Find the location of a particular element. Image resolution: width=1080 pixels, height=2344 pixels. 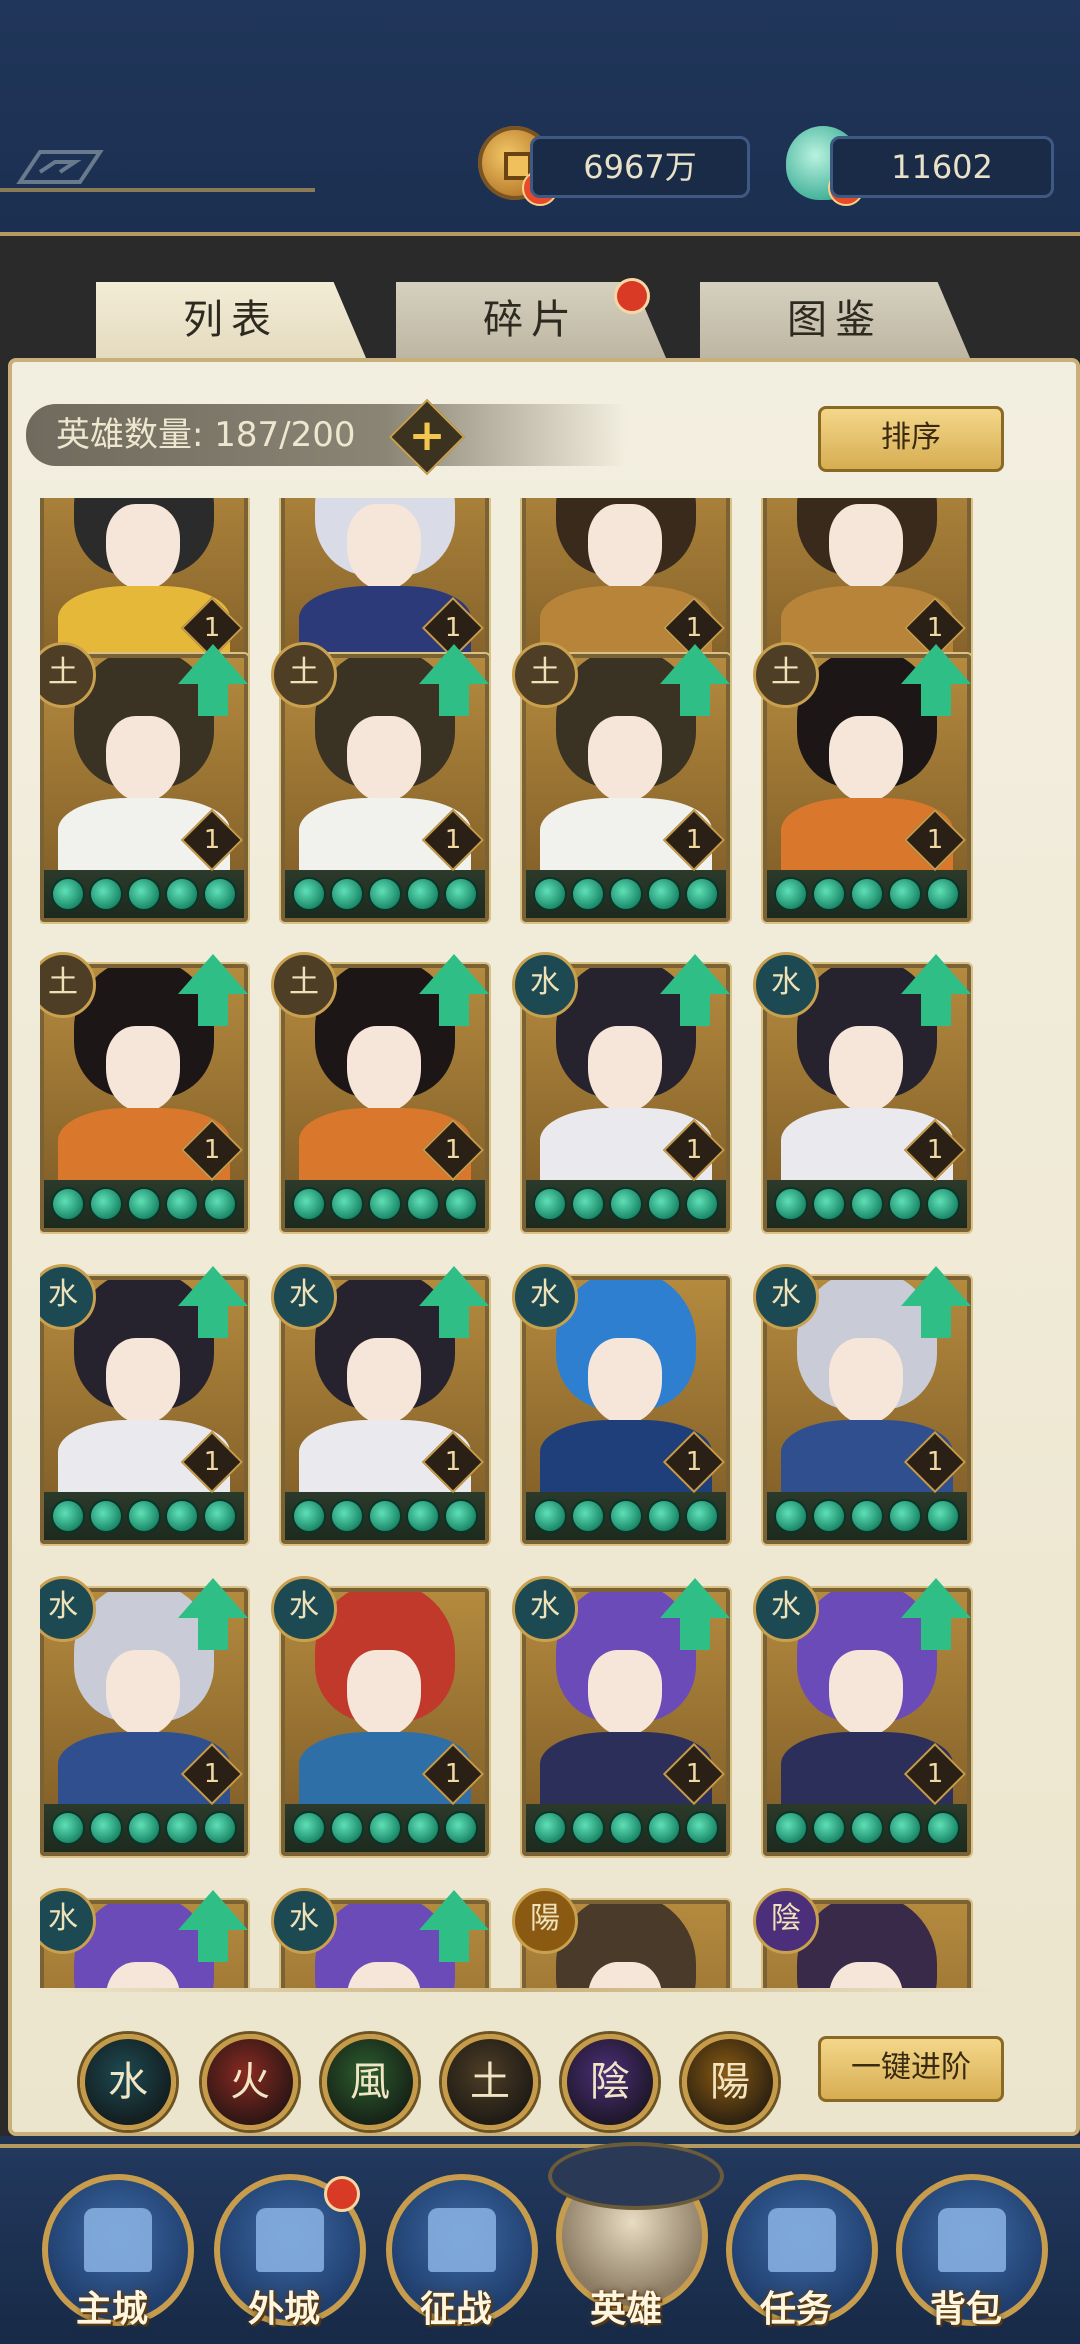

nav-label: 背包 is located at coordinates (965, 2309).